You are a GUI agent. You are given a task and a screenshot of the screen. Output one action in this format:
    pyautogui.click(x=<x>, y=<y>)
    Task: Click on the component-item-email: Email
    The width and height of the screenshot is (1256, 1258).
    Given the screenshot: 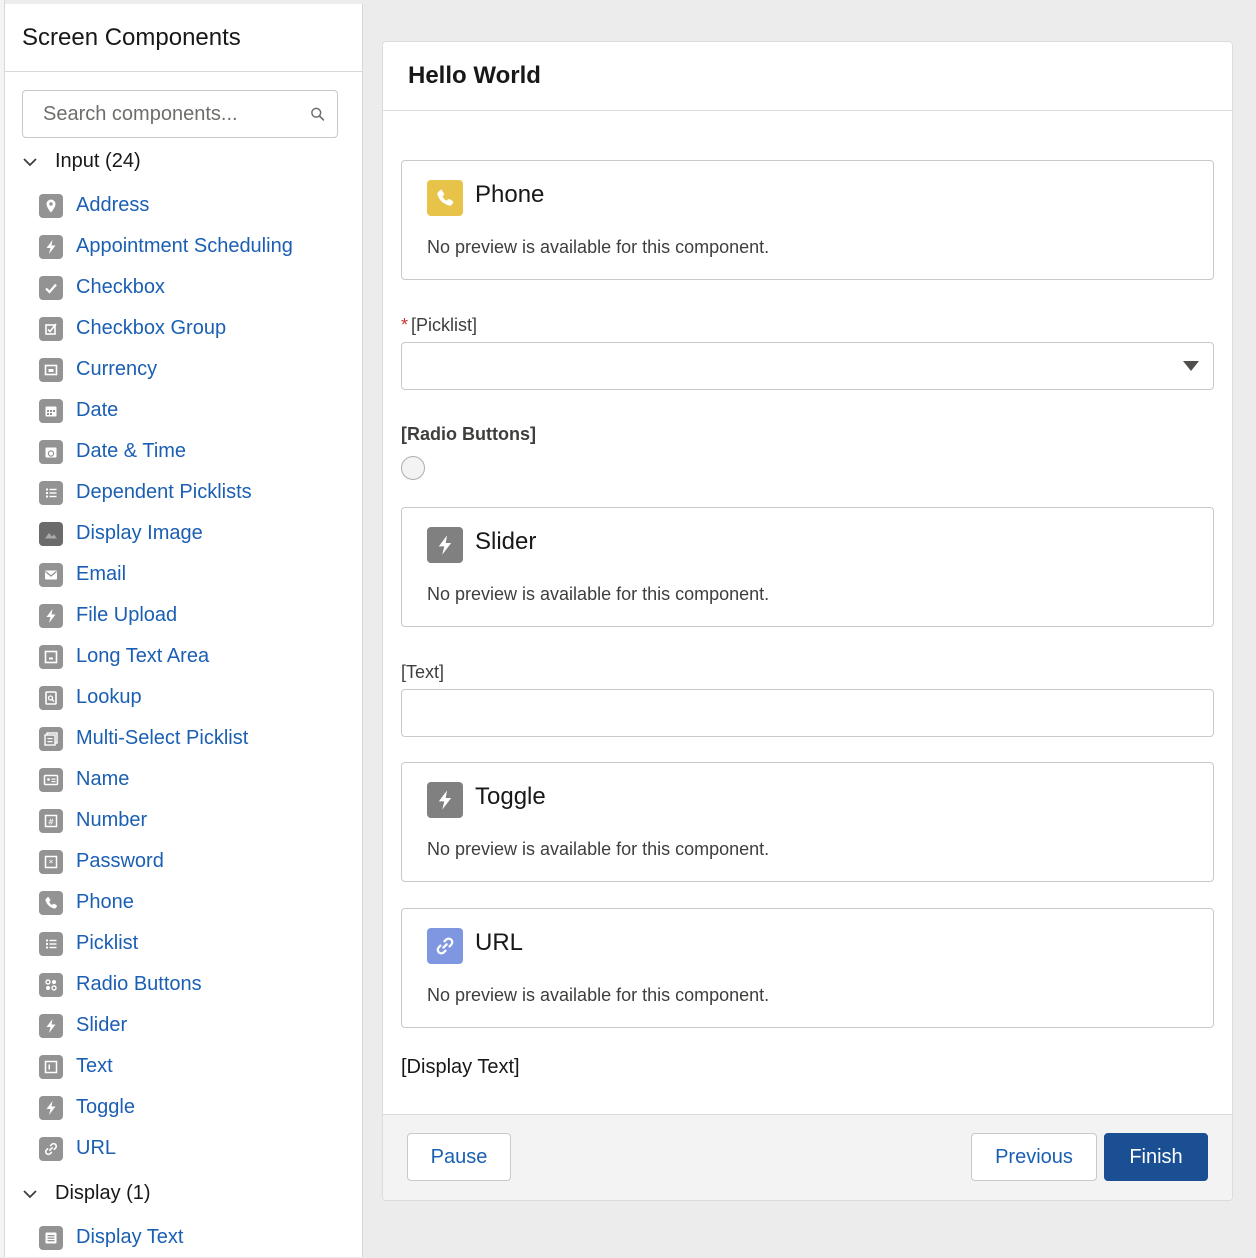 What is the action you would take?
    pyautogui.click(x=199, y=574)
    